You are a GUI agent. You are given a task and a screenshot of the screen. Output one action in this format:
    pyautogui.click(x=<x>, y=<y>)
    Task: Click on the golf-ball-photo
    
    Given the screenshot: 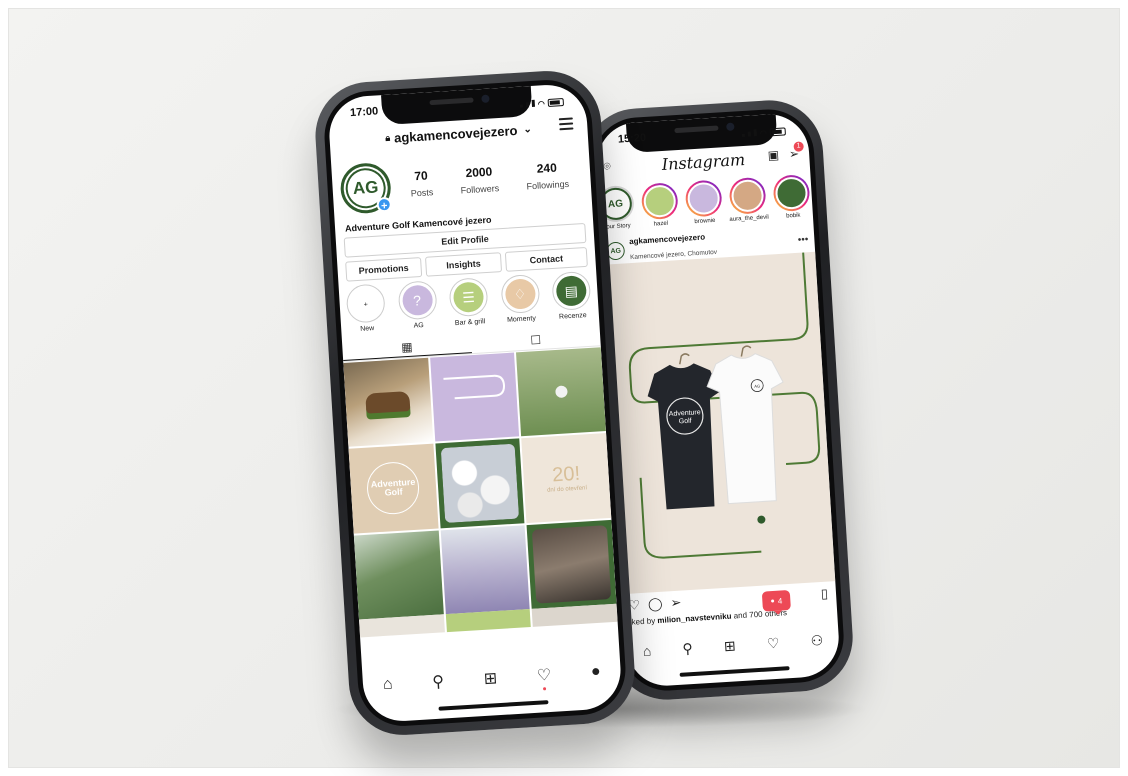 What is the action you would take?
    pyautogui.click(x=561, y=392)
    